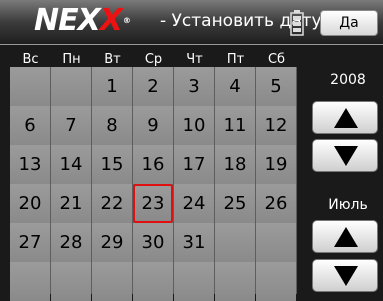  Describe the element at coordinates (276, 59) in the screenshot. I see `weekday-label: Сб` at that location.